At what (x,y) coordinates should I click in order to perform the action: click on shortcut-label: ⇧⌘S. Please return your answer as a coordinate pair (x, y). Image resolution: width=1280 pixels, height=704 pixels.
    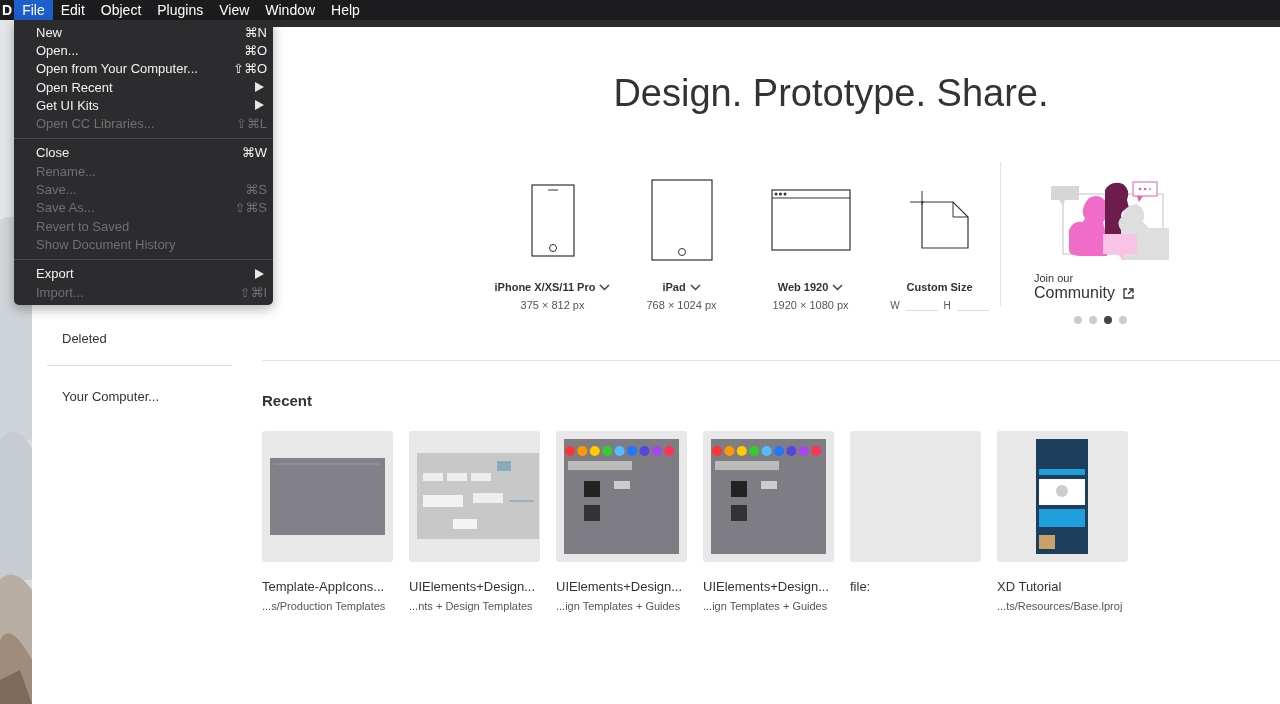
    Looking at the image, I should click on (250, 208).